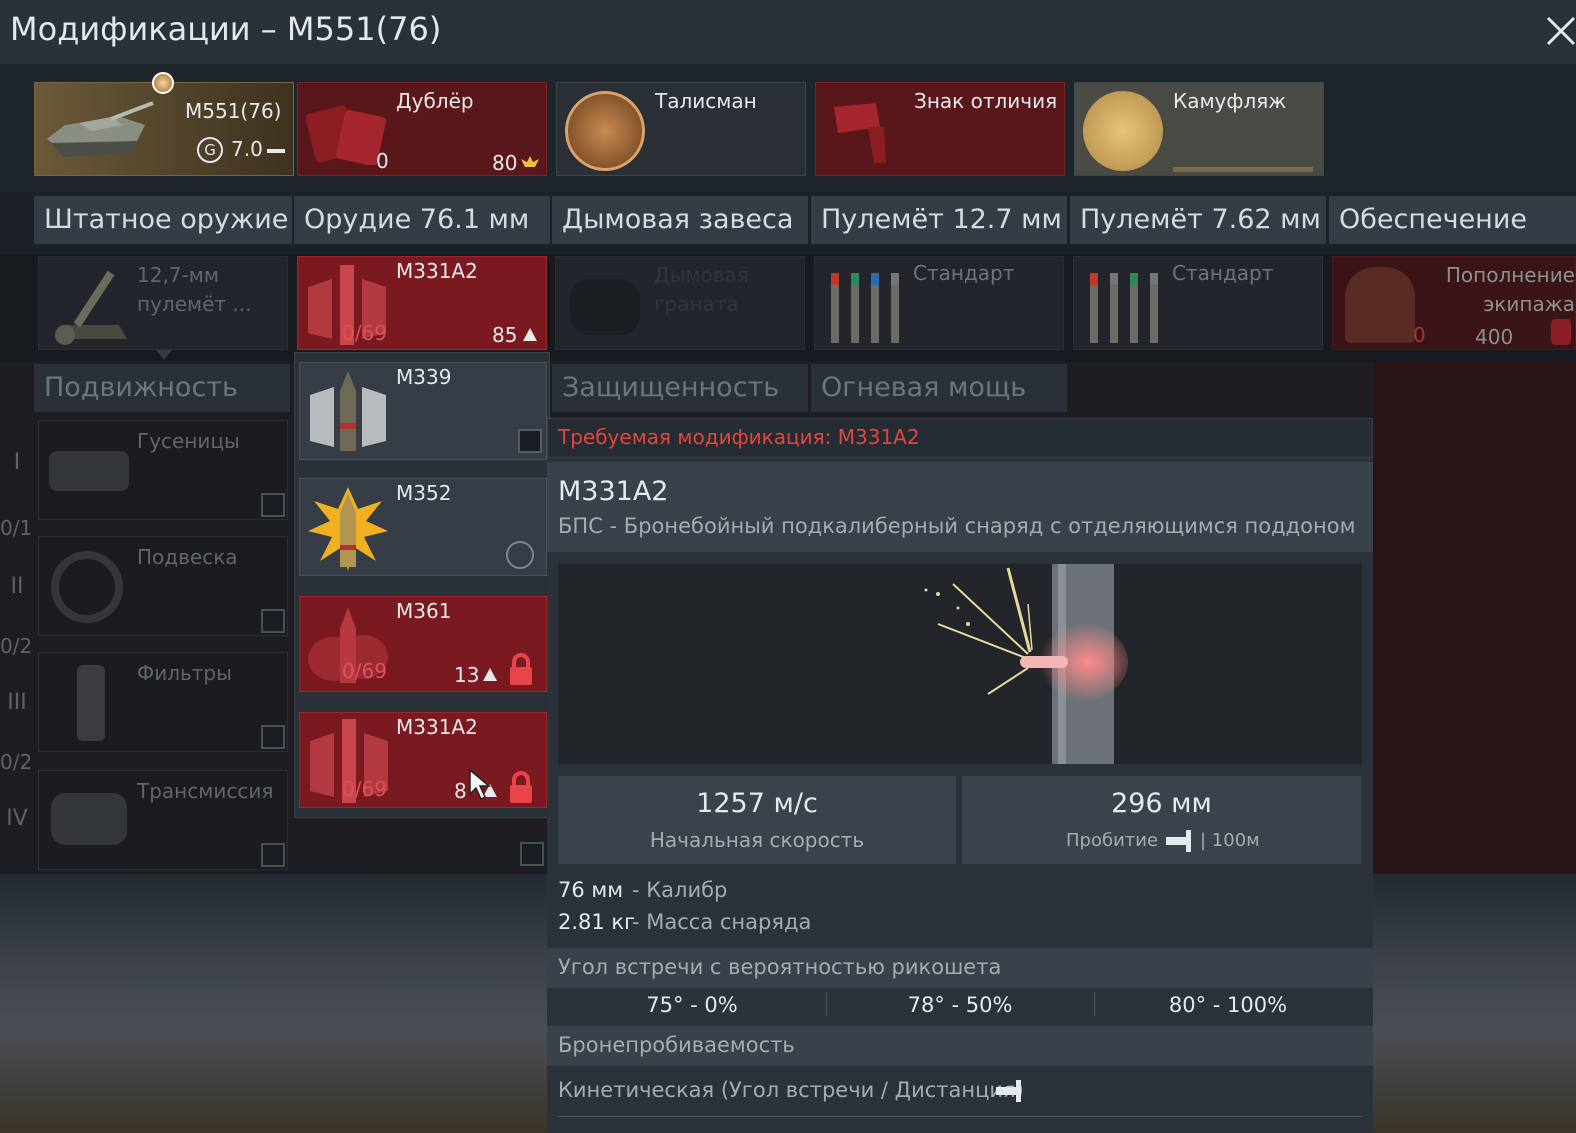 This screenshot has height=1133, width=1576. Describe the element at coordinates (480, 784) in the screenshot. I see `cursor-icon` at that location.